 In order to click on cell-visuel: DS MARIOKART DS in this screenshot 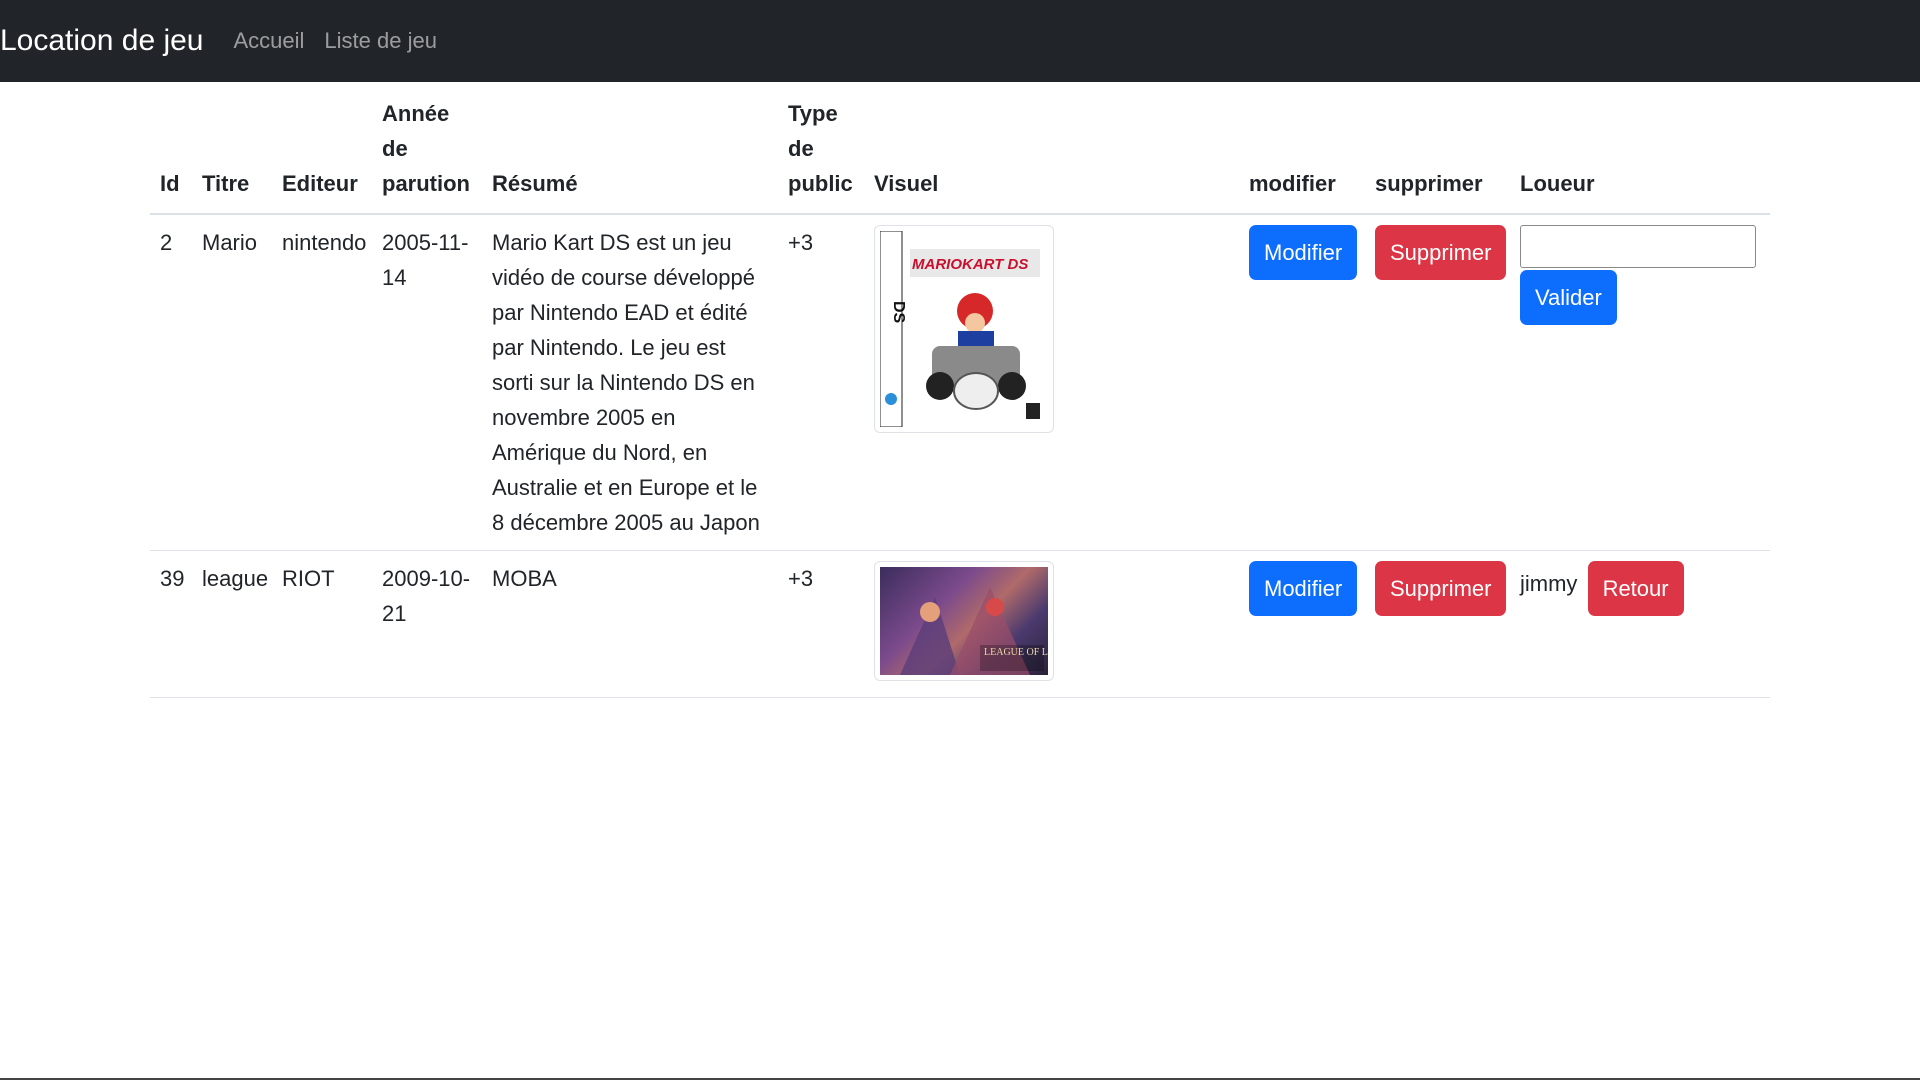, I will do `click(1051, 382)`.